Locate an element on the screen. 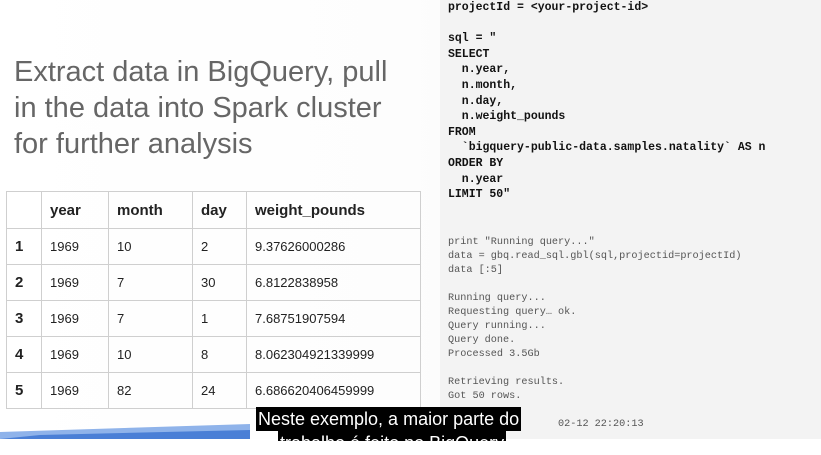  table-header-weight: weight_pounds is located at coordinates (333, 210).